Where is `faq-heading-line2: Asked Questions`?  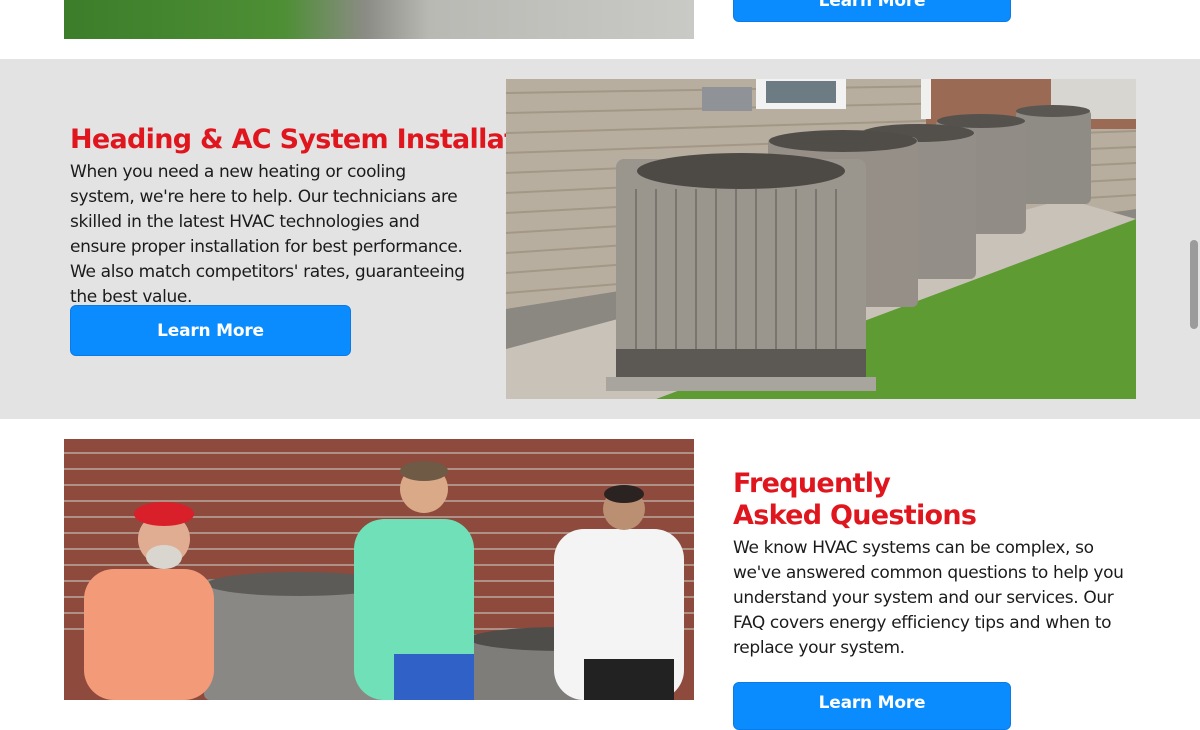 faq-heading-line2: Asked Questions is located at coordinates (855, 515).